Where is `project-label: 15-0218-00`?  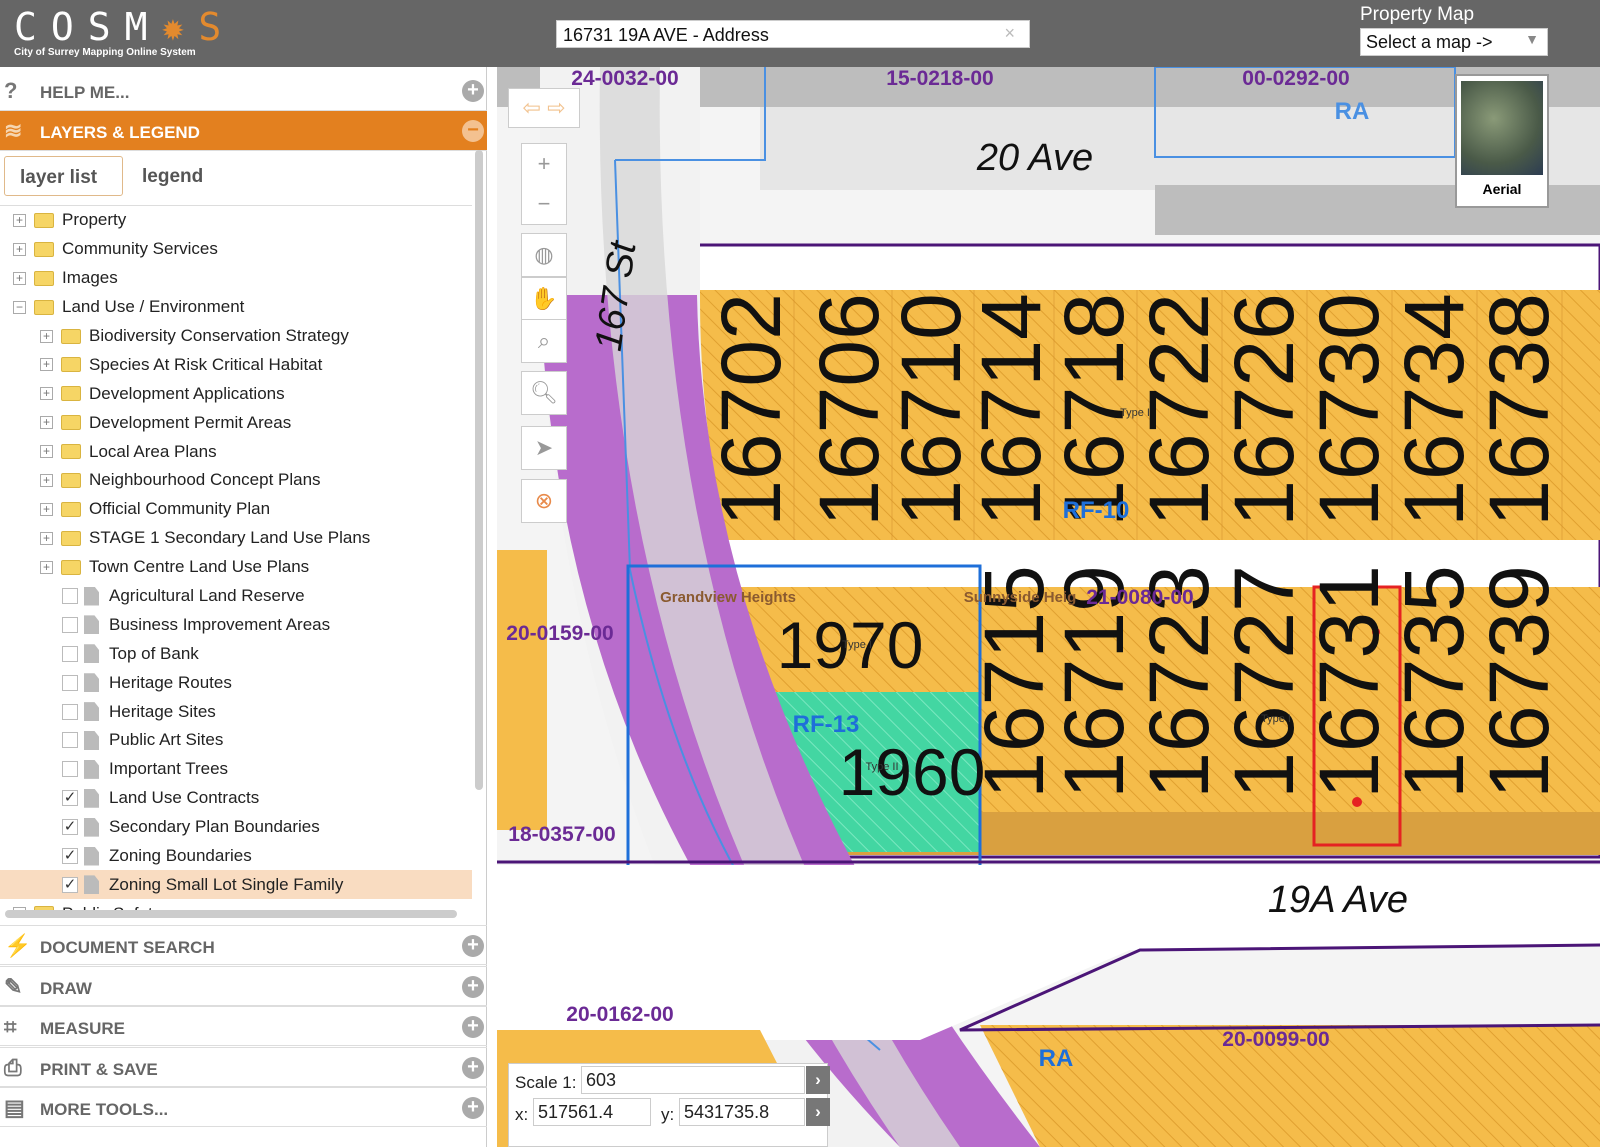
project-label: 15-0218-00 is located at coordinates (939, 78).